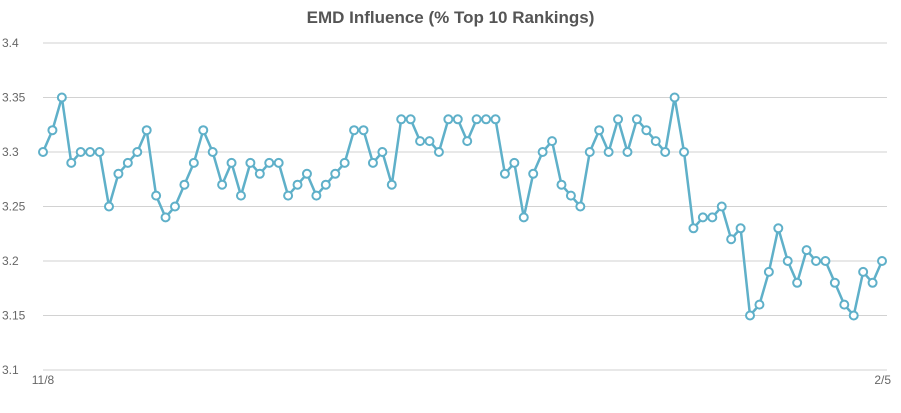 The height and width of the screenshot is (413, 901). Describe the element at coordinates (10, 43) in the screenshot. I see `y-tick-label: 3.4` at that location.